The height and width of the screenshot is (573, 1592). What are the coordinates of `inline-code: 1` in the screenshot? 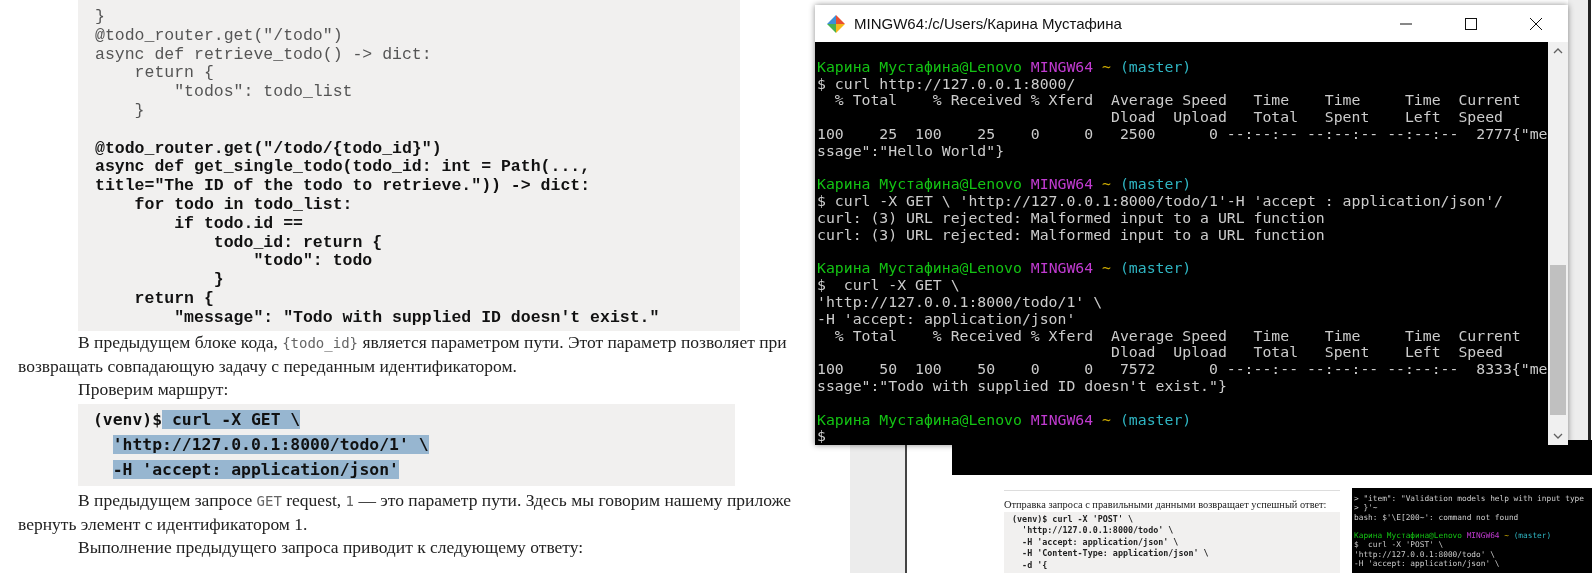 It's located at (349, 500).